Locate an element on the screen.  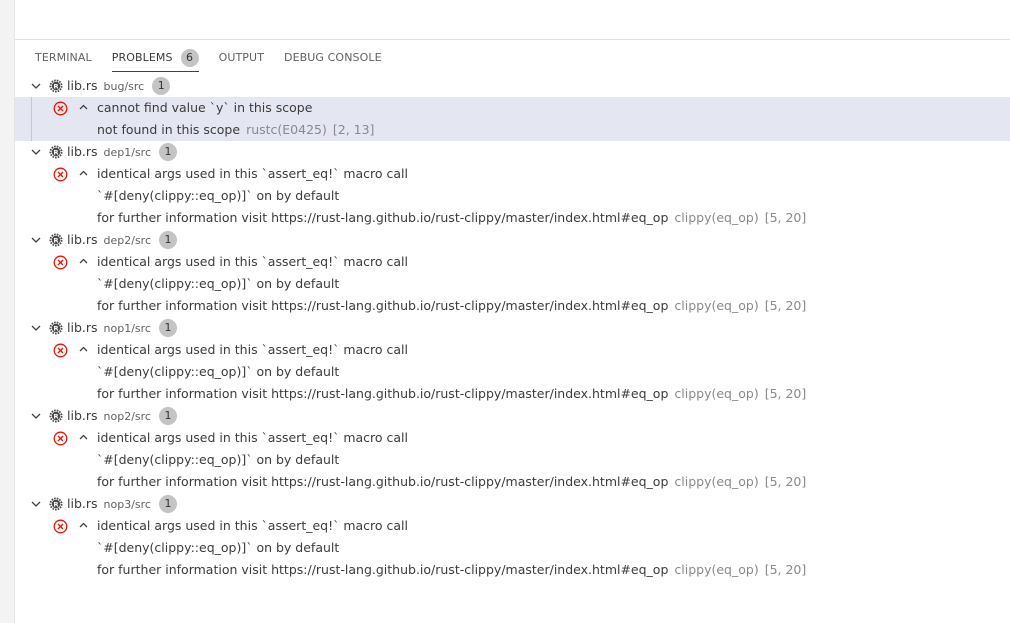
file-path: nop1/src is located at coordinates (127, 328).